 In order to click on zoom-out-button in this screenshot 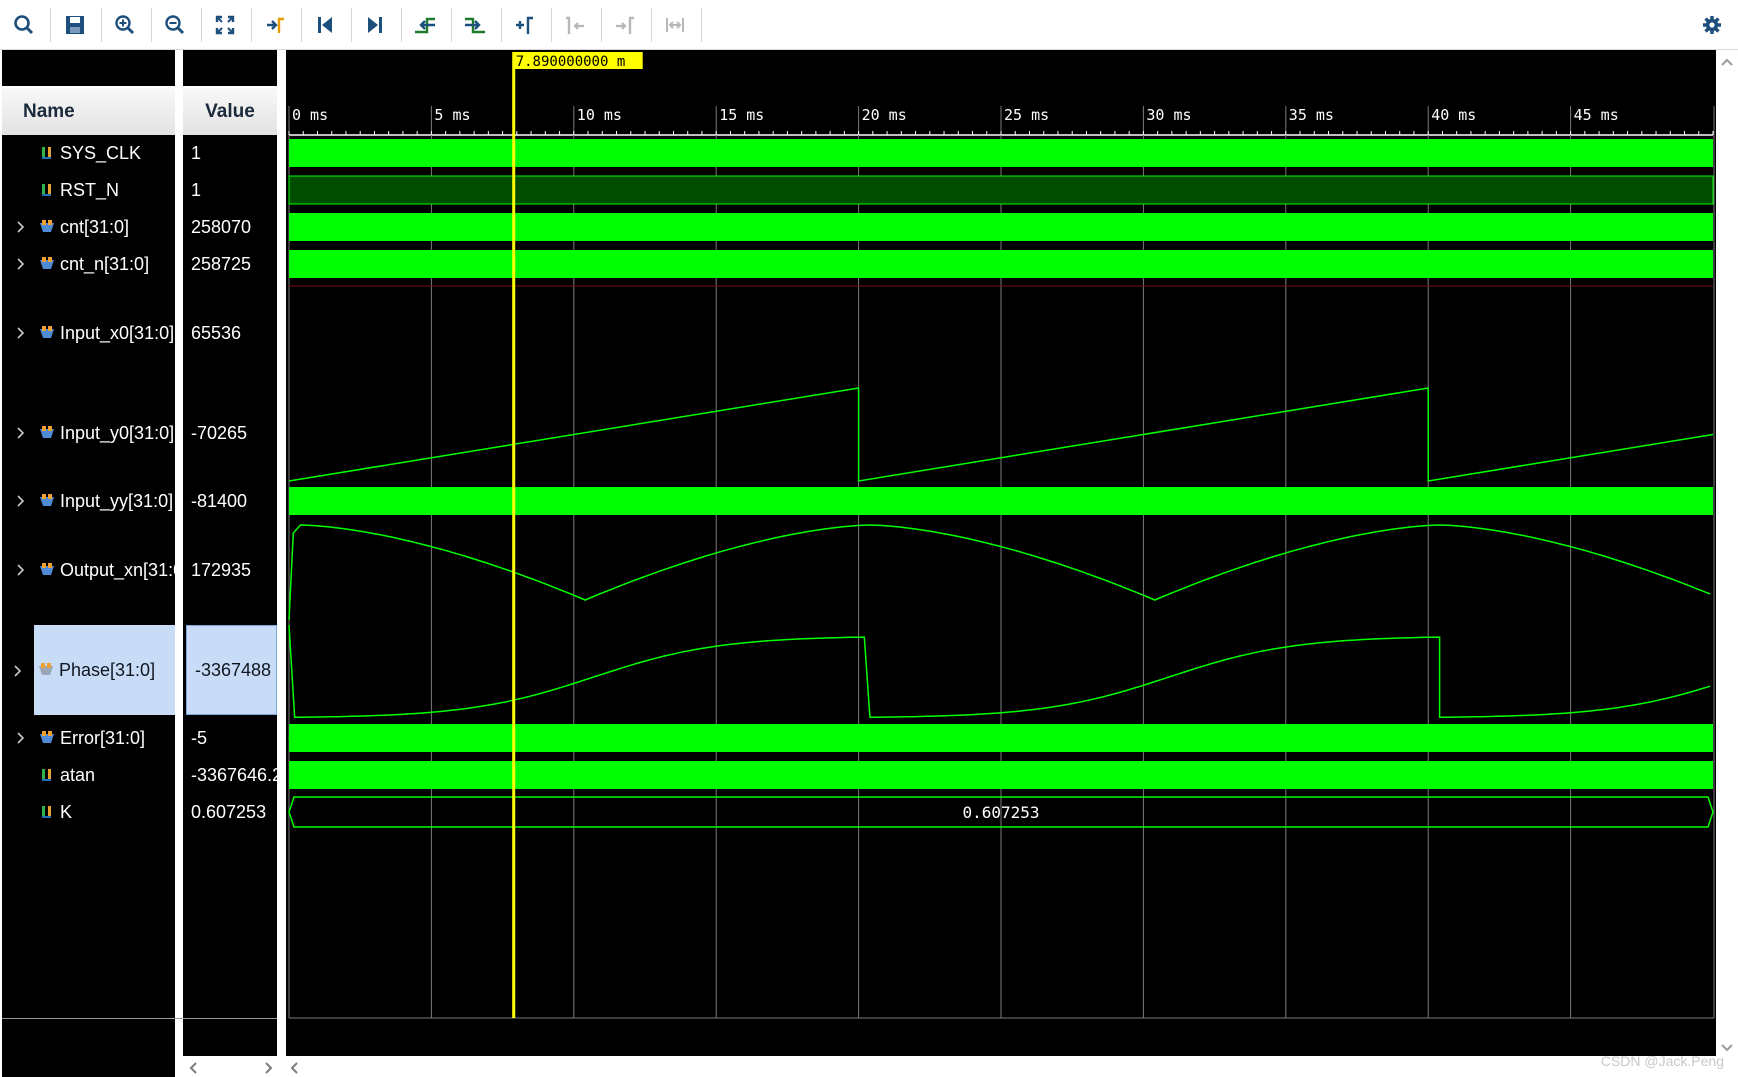, I will do `click(175, 25)`.